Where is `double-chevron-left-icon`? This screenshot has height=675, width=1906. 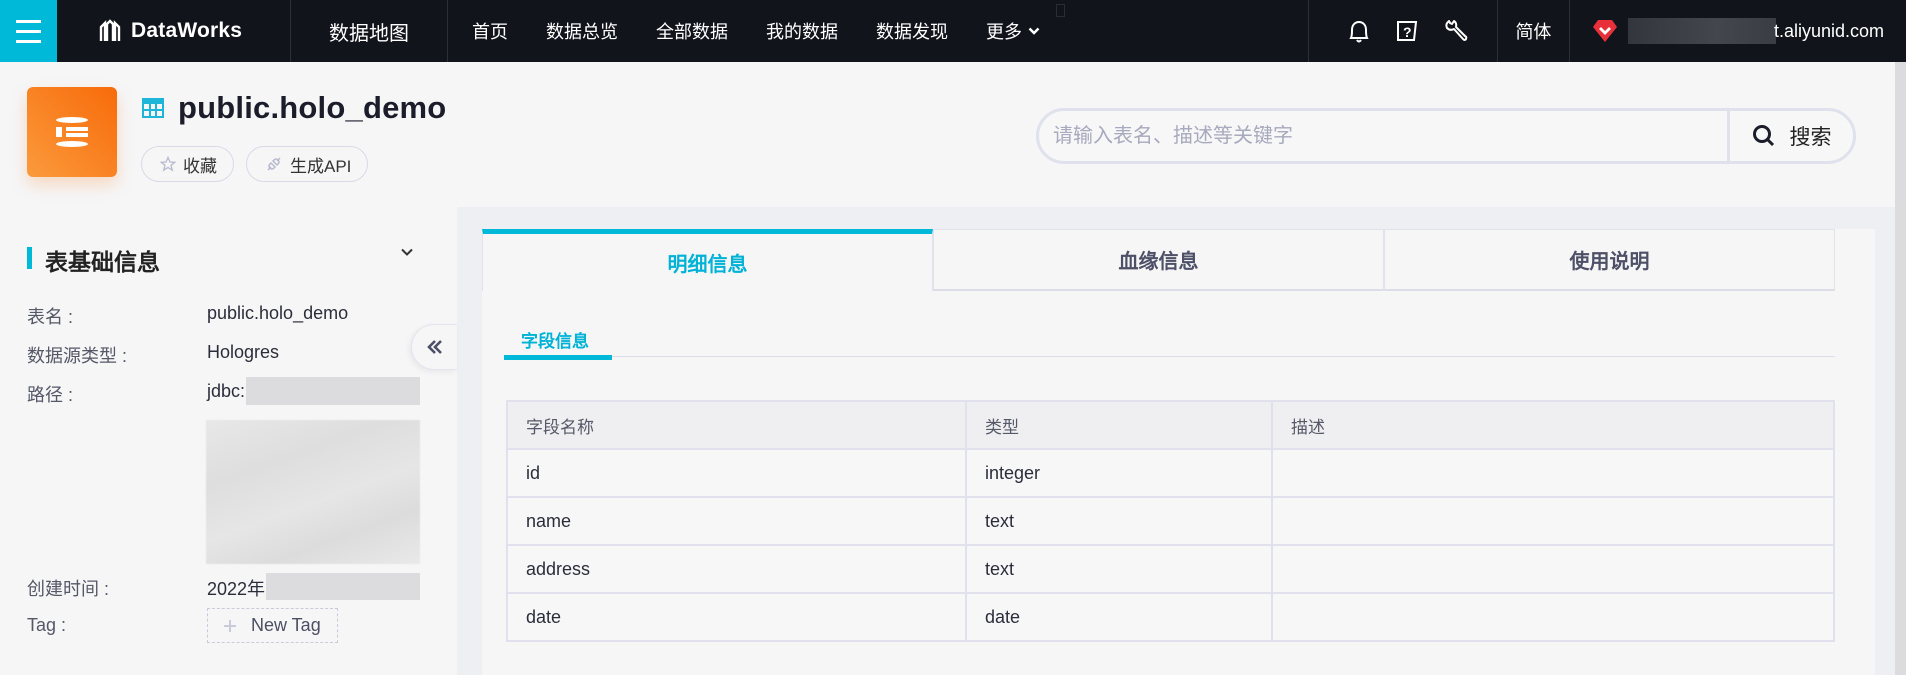 double-chevron-left-icon is located at coordinates (434, 347).